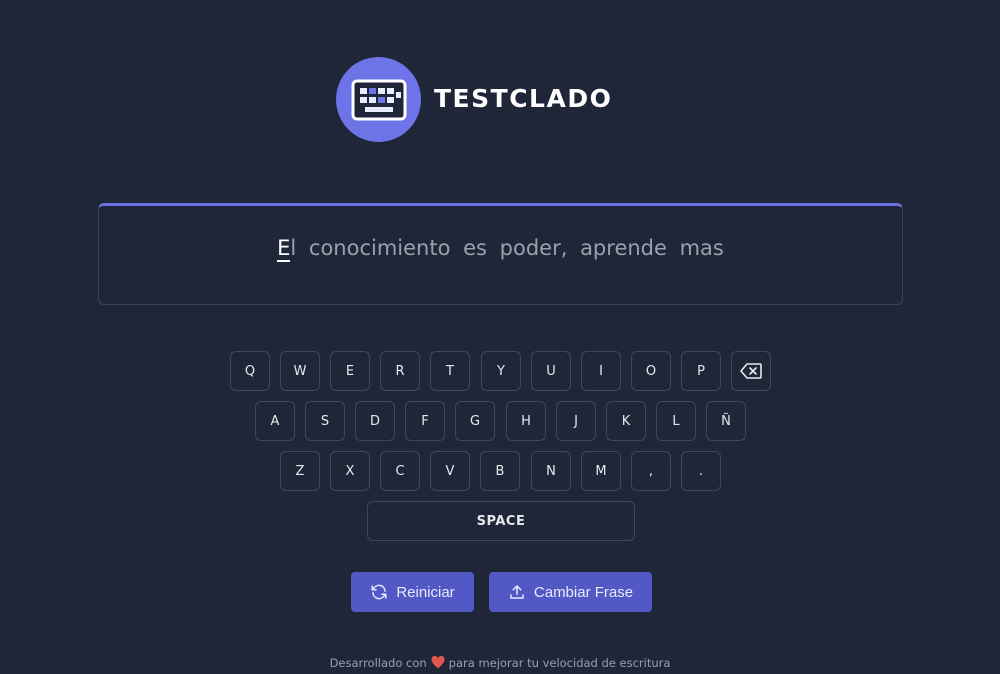 Image resolution: width=1000 pixels, height=674 pixels. Describe the element at coordinates (300, 471) in the screenshot. I see `key-z: Z` at that location.